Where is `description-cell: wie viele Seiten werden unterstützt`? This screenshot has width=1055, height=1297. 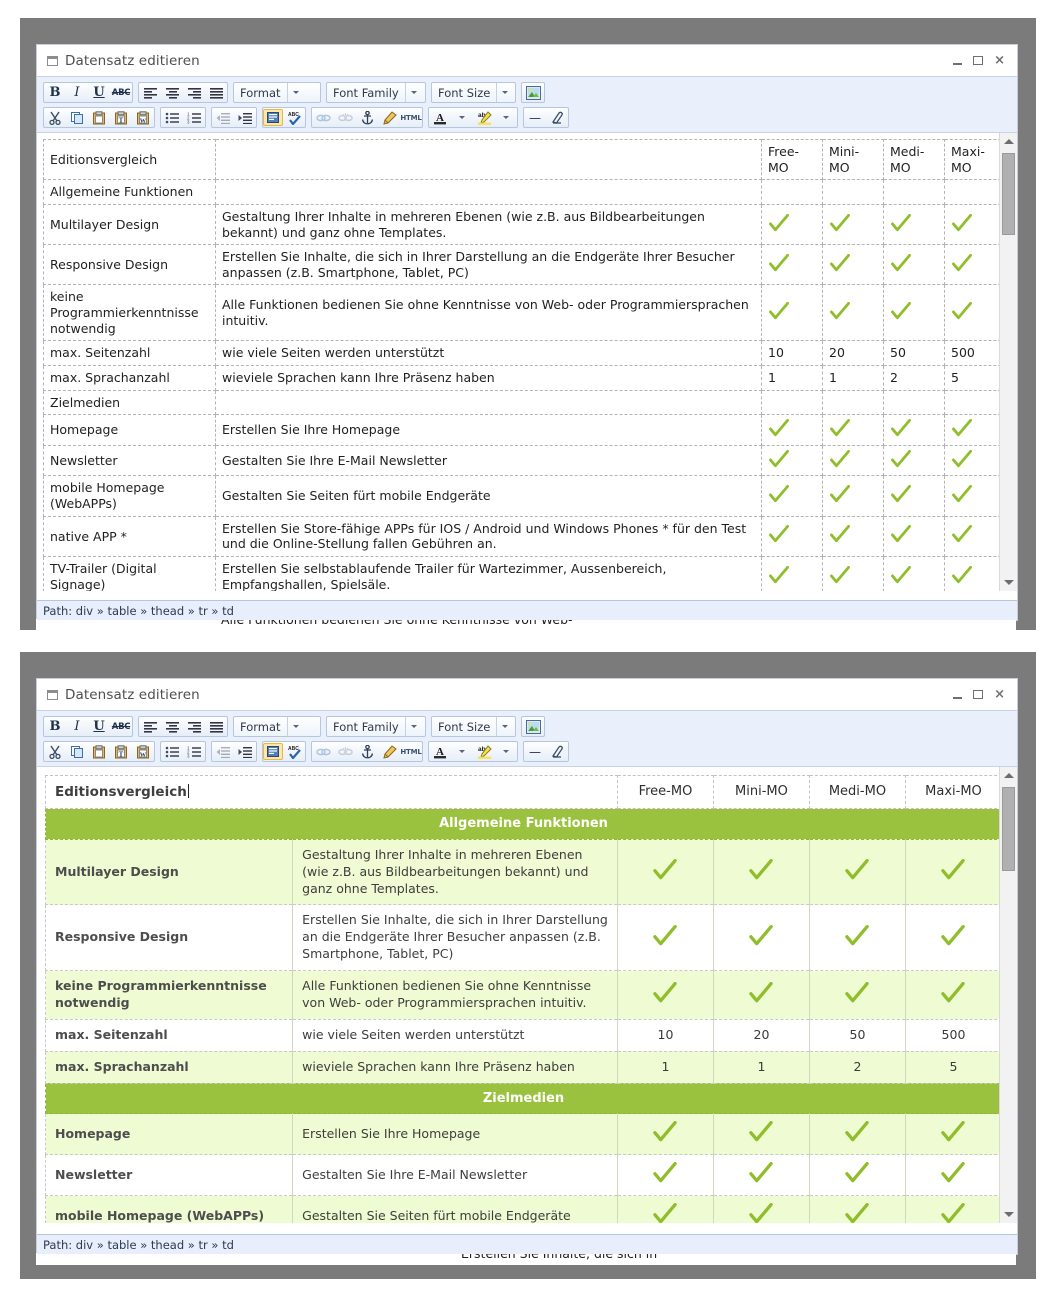 description-cell: wie viele Seiten werden unterstützt is located at coordinates (488, 353).